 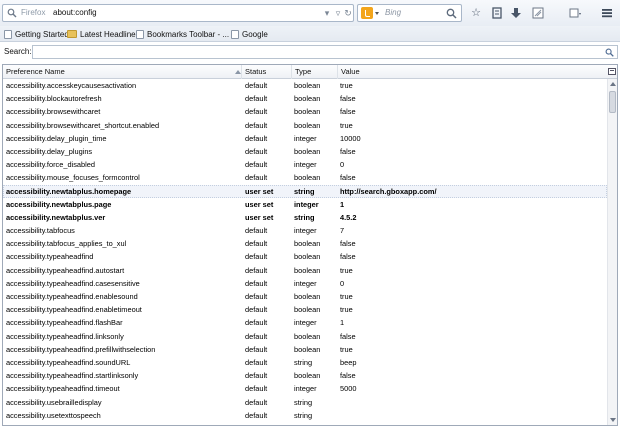 I want to click on pref-name-cell: accessibility.accesskeycausesactivation, so click(x=71, y=85).